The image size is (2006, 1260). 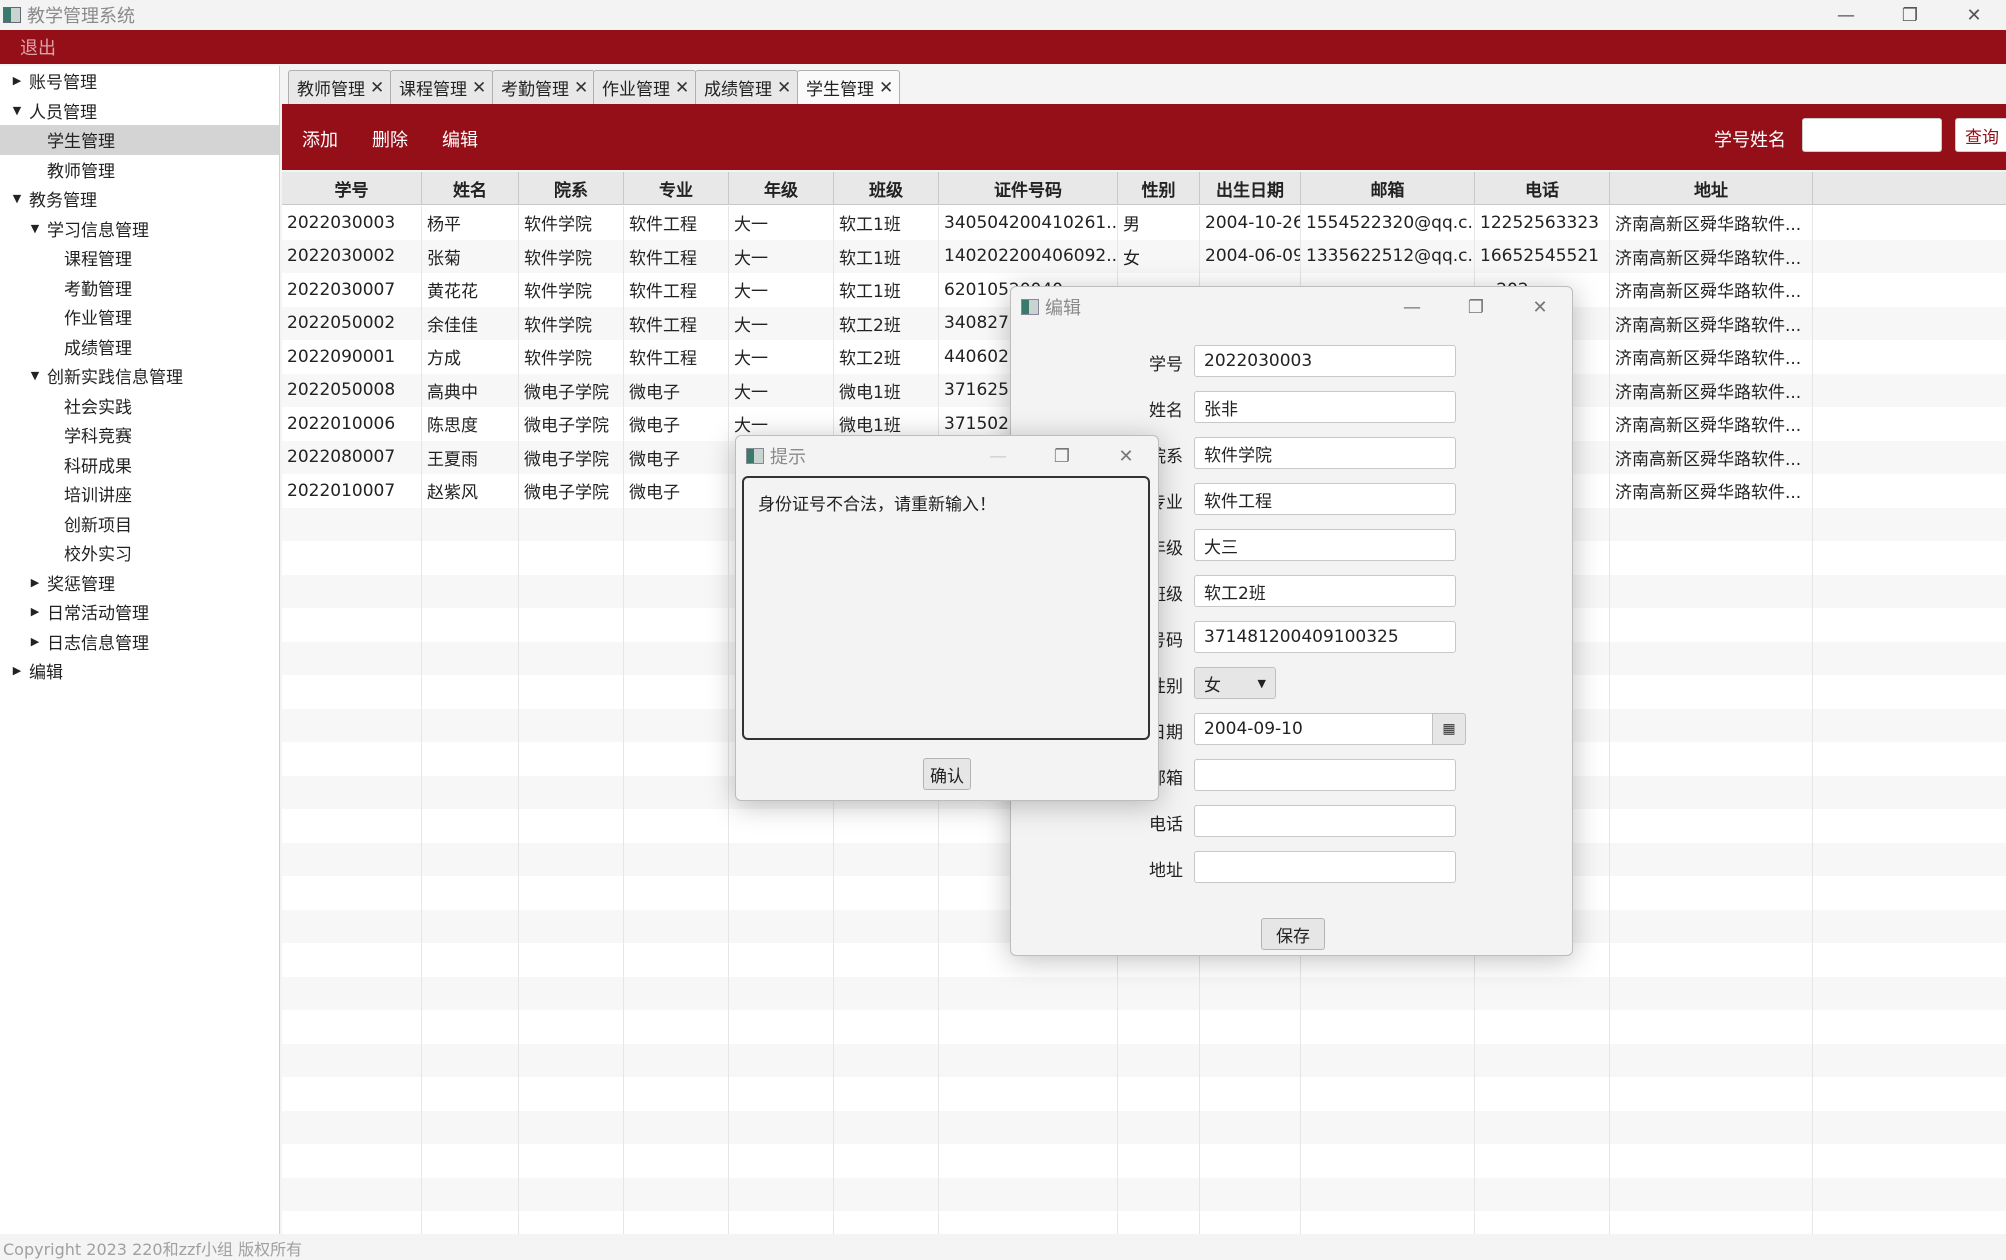 I want to click on field-input: 软件工程, so click(x=1325, y=499).